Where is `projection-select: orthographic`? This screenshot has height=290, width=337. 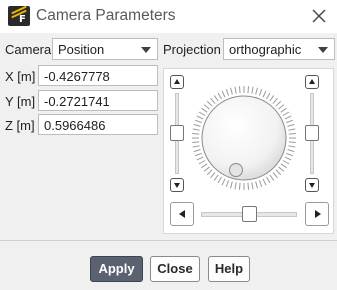 projection-select: orthographic is located at coordinates (279, 49).